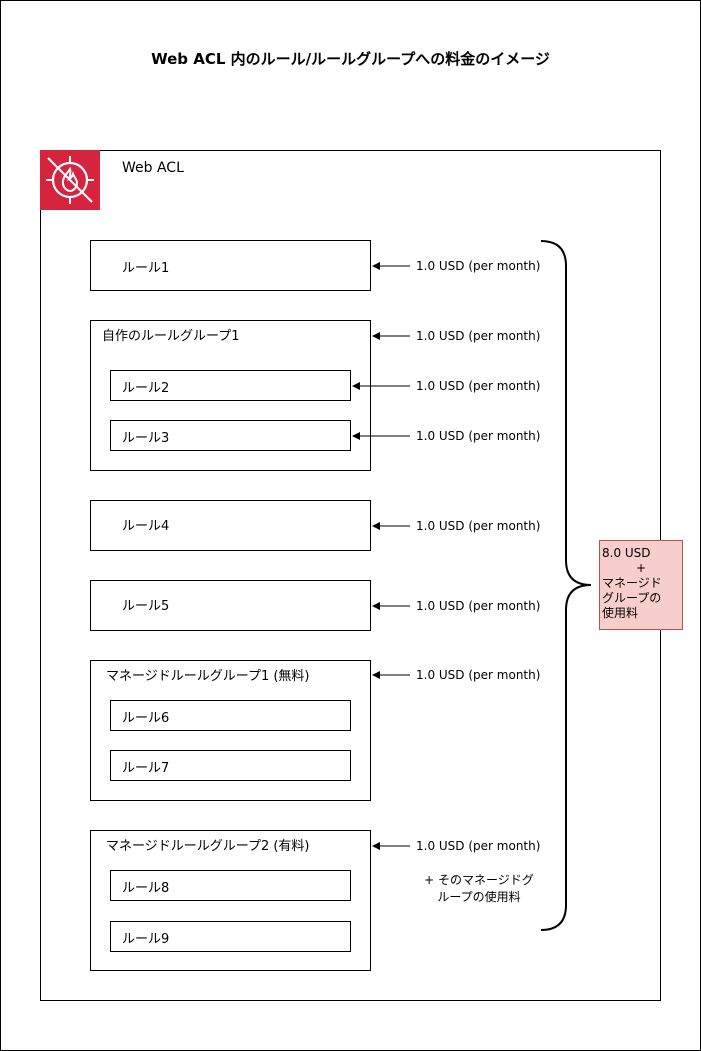  I want to click on total-line: グループの, so click(632, 598).